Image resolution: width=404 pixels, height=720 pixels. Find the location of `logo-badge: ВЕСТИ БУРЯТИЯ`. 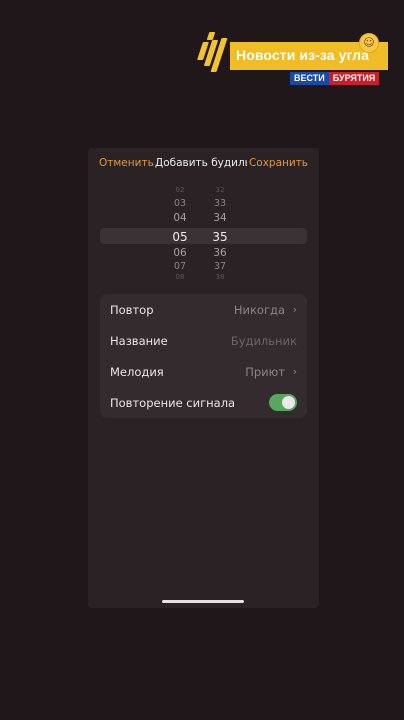

logo-badge: ВЕСТИ БУРЯТИЯ is located at coordinates (335, 78).